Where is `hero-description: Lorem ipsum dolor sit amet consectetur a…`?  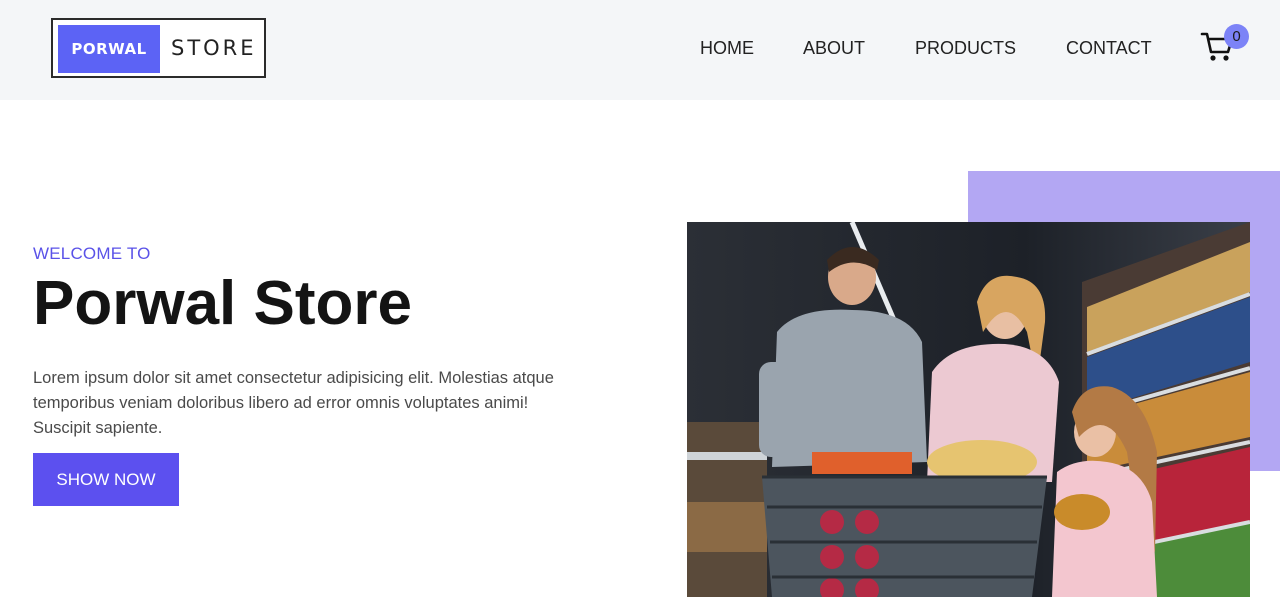 hero-description: Lorem ipsum dolor sit amet consectetur a… is located at coordinates (293, 403).